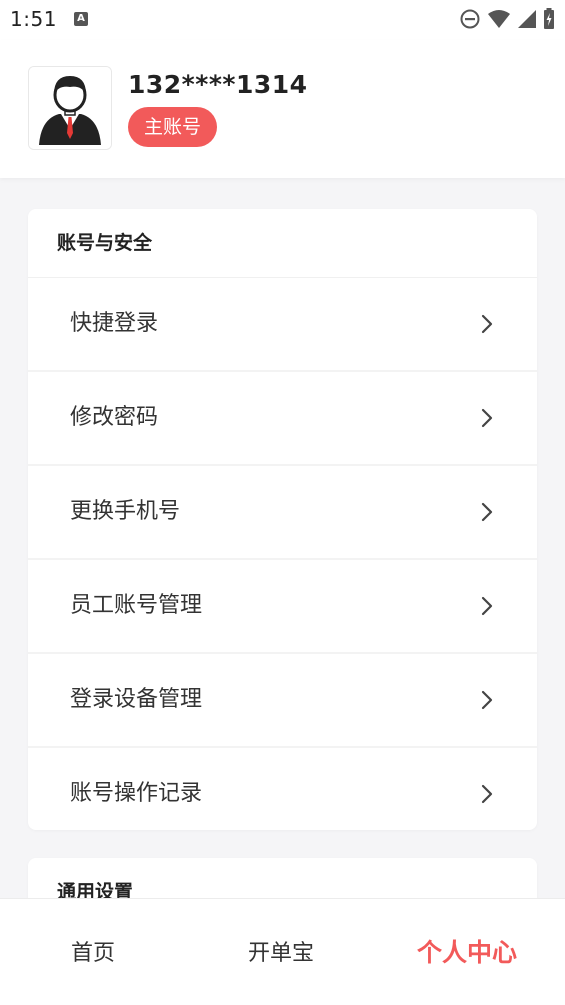  I want to click on menu-item-staff-accounts: 员工账号管理, so click(282, 607).